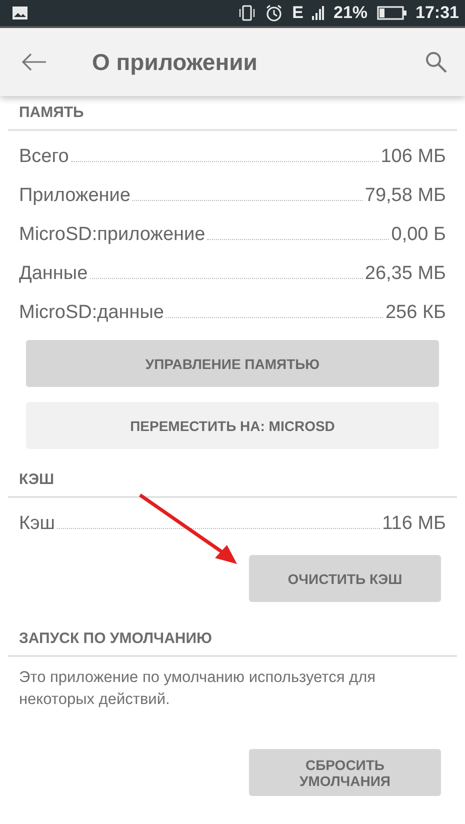 Image resolution: width=465 pixels, height=824 pixels. I want to click on row-label: Данные, so click(53, 274).